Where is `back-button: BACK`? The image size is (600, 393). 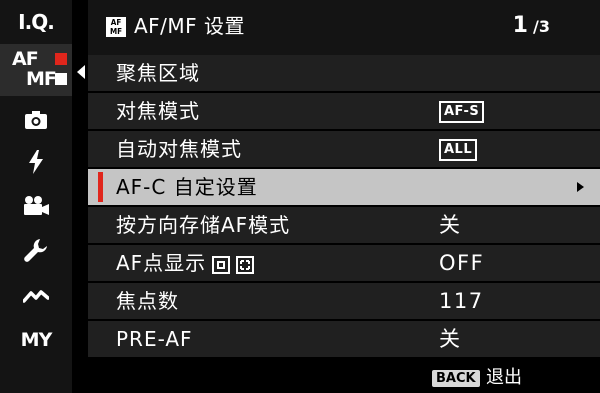 back-button: BACK is located at coordinates (456, 378).